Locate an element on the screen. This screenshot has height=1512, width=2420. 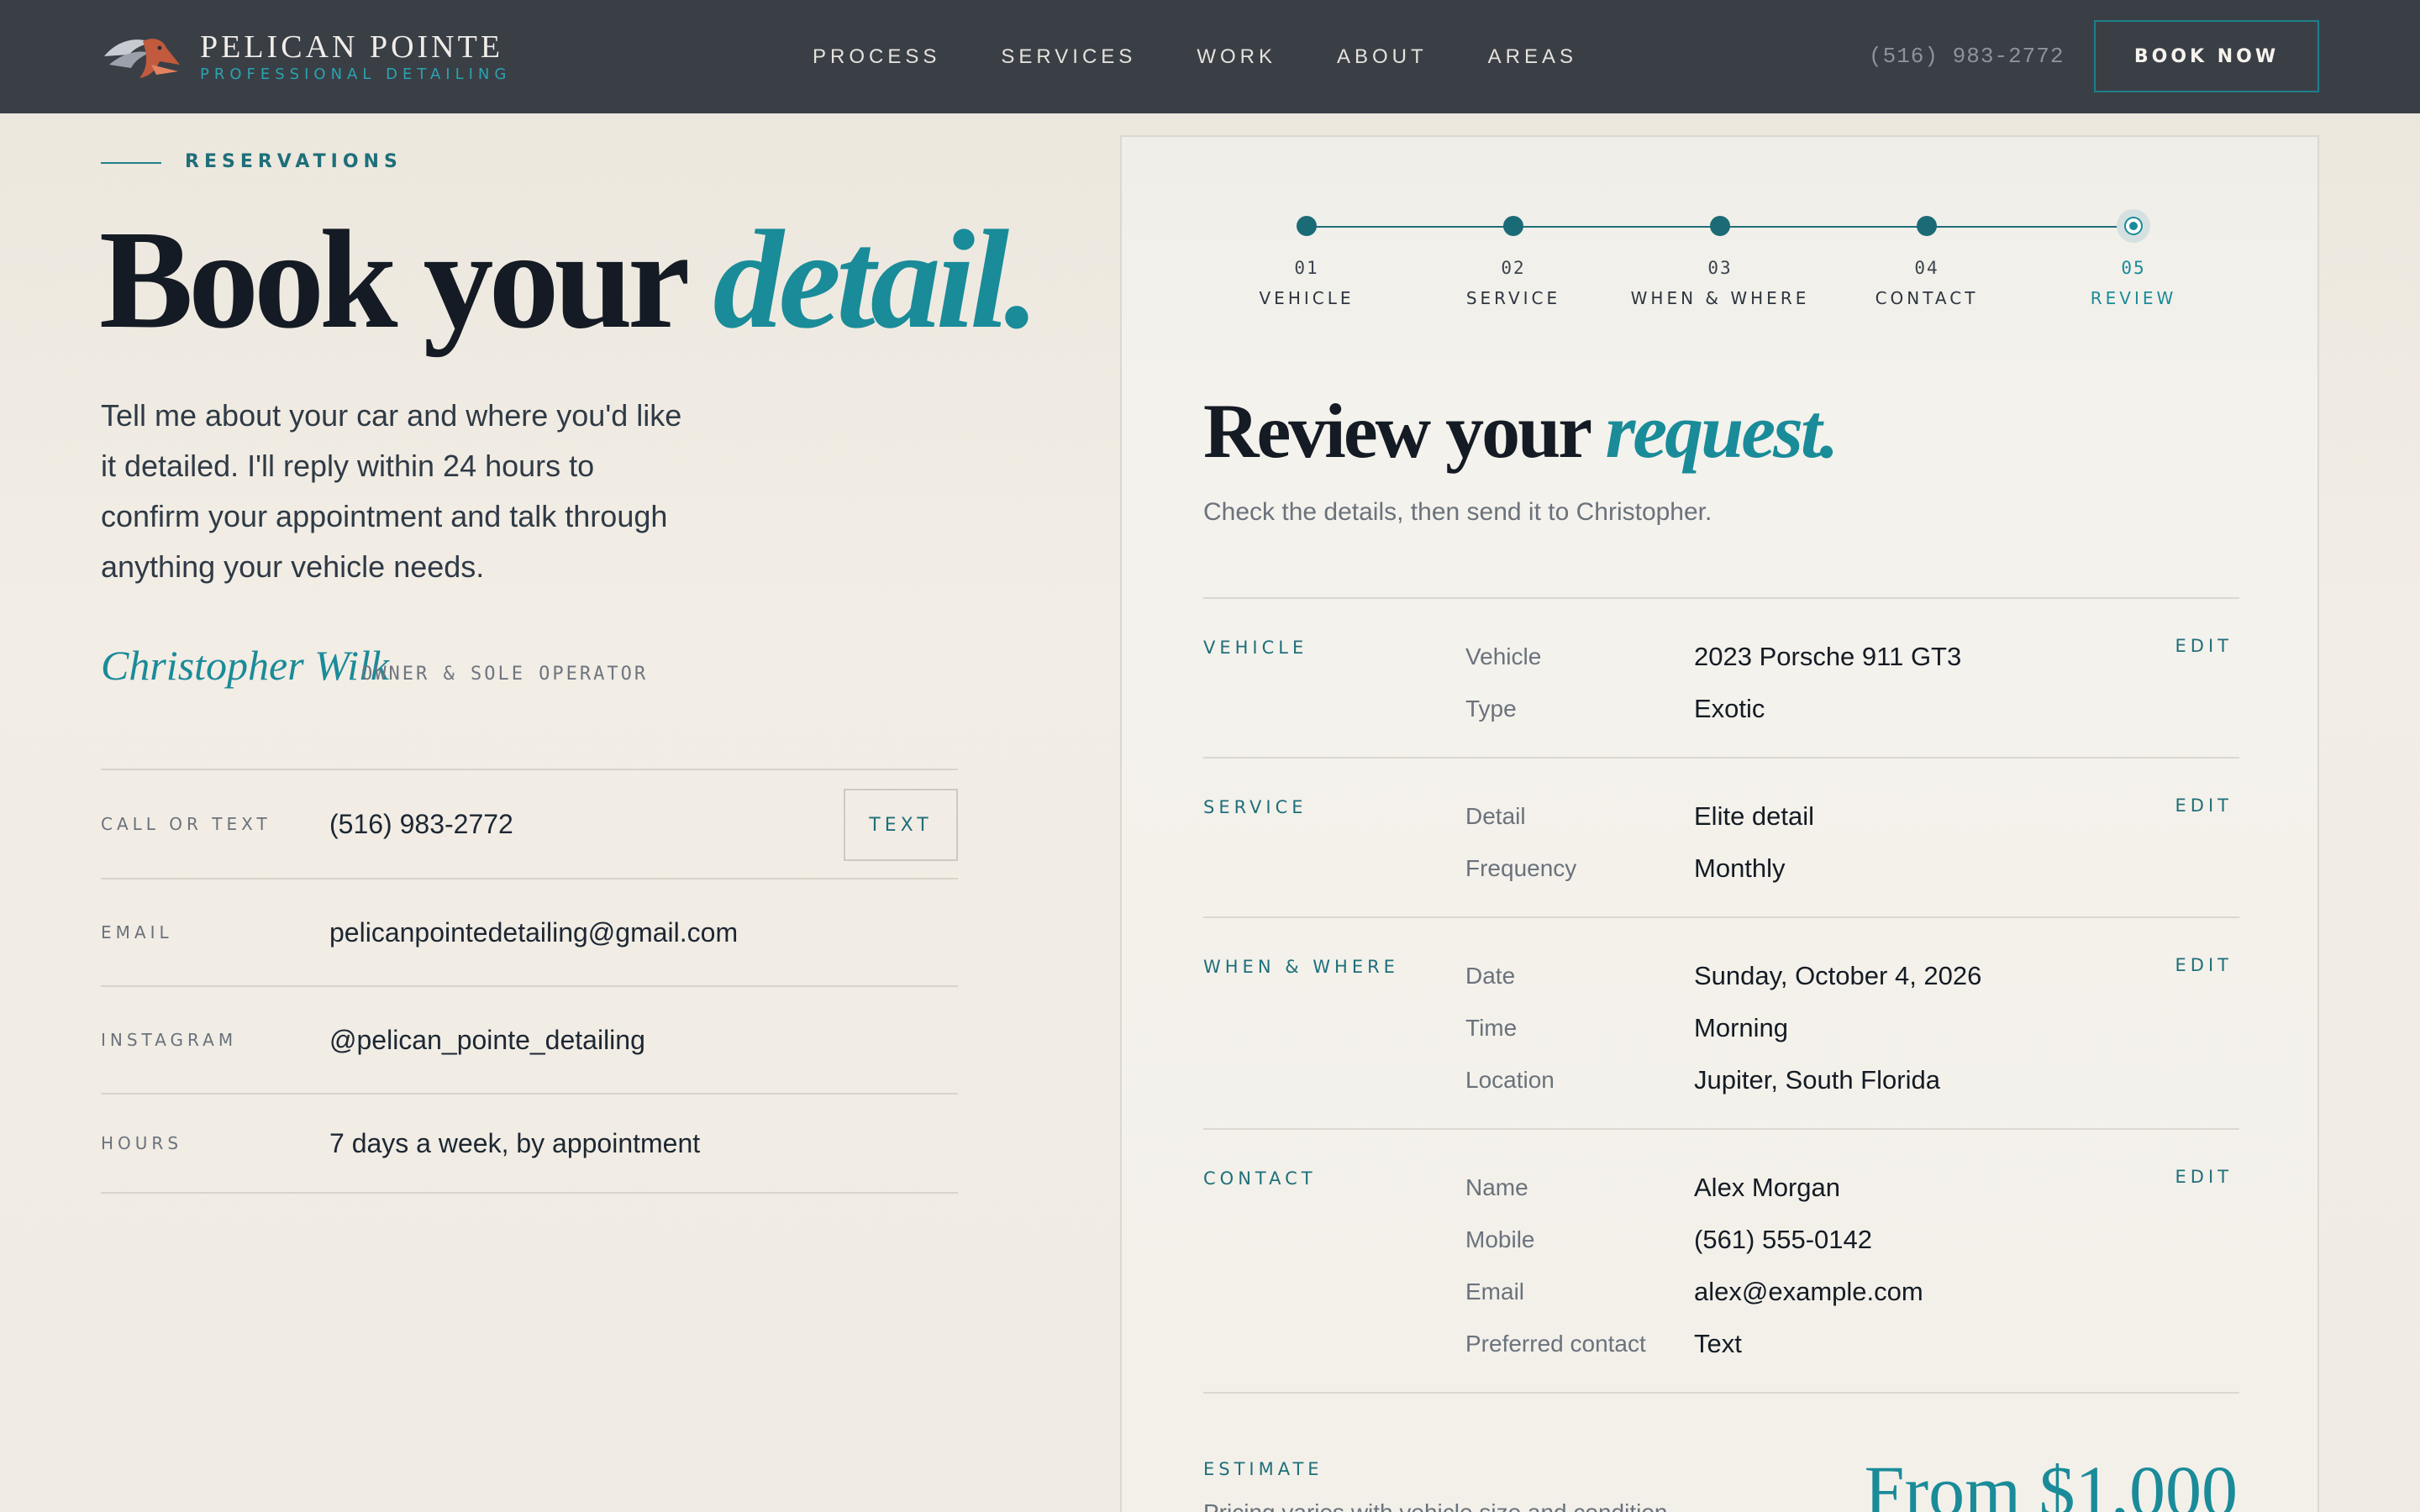
review-field: Location Jupiter, South Florida is located at coordinates (1721, 1080).